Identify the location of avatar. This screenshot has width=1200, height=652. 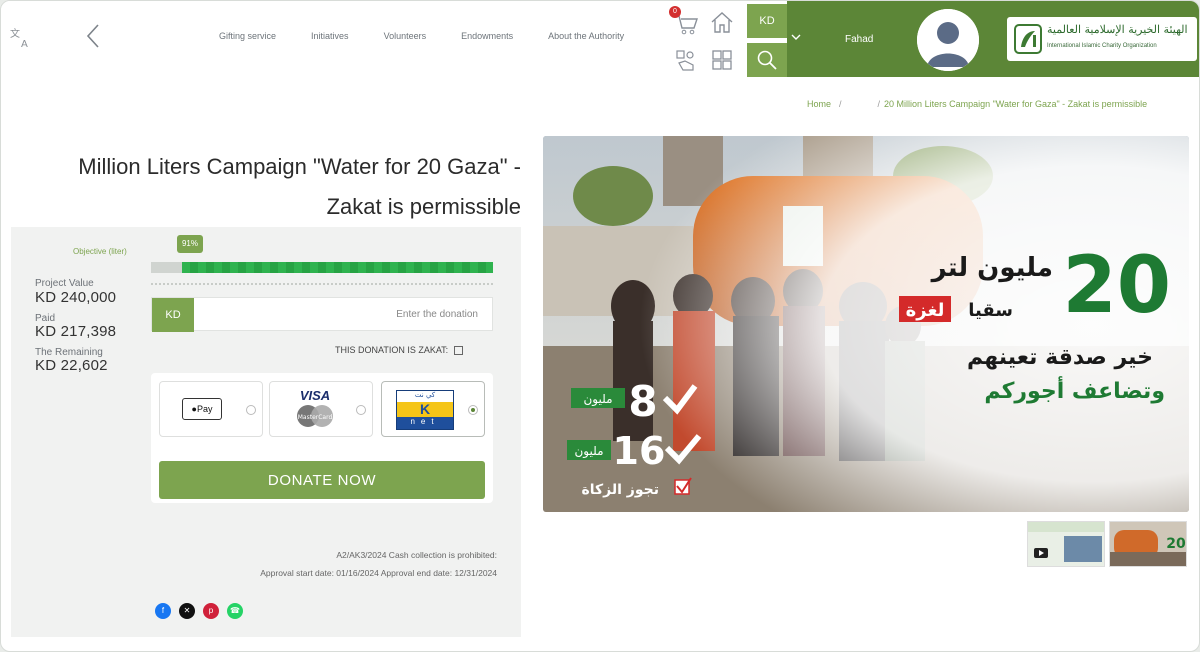
(948, 40).